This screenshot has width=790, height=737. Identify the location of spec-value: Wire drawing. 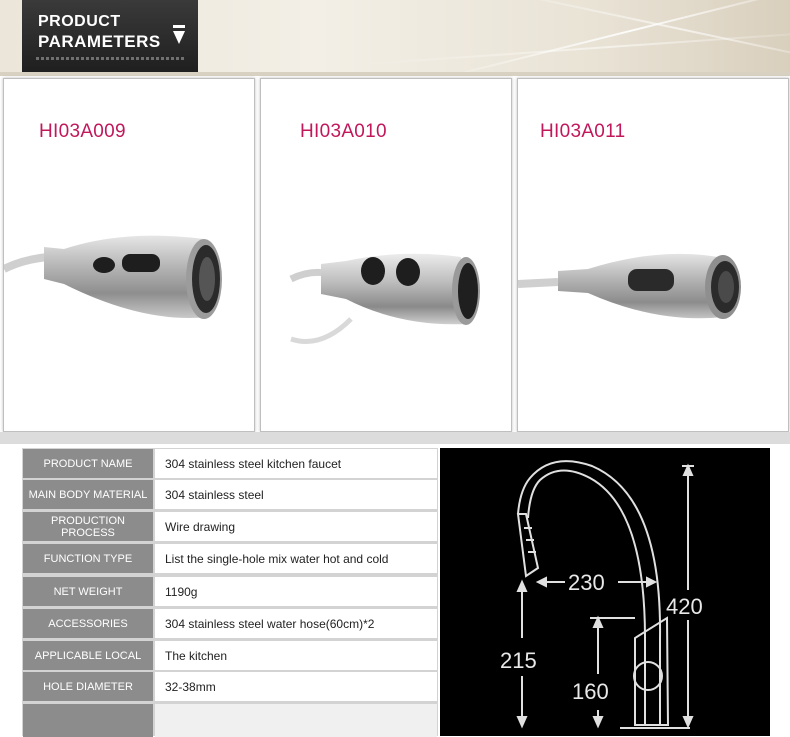
(296, 526).